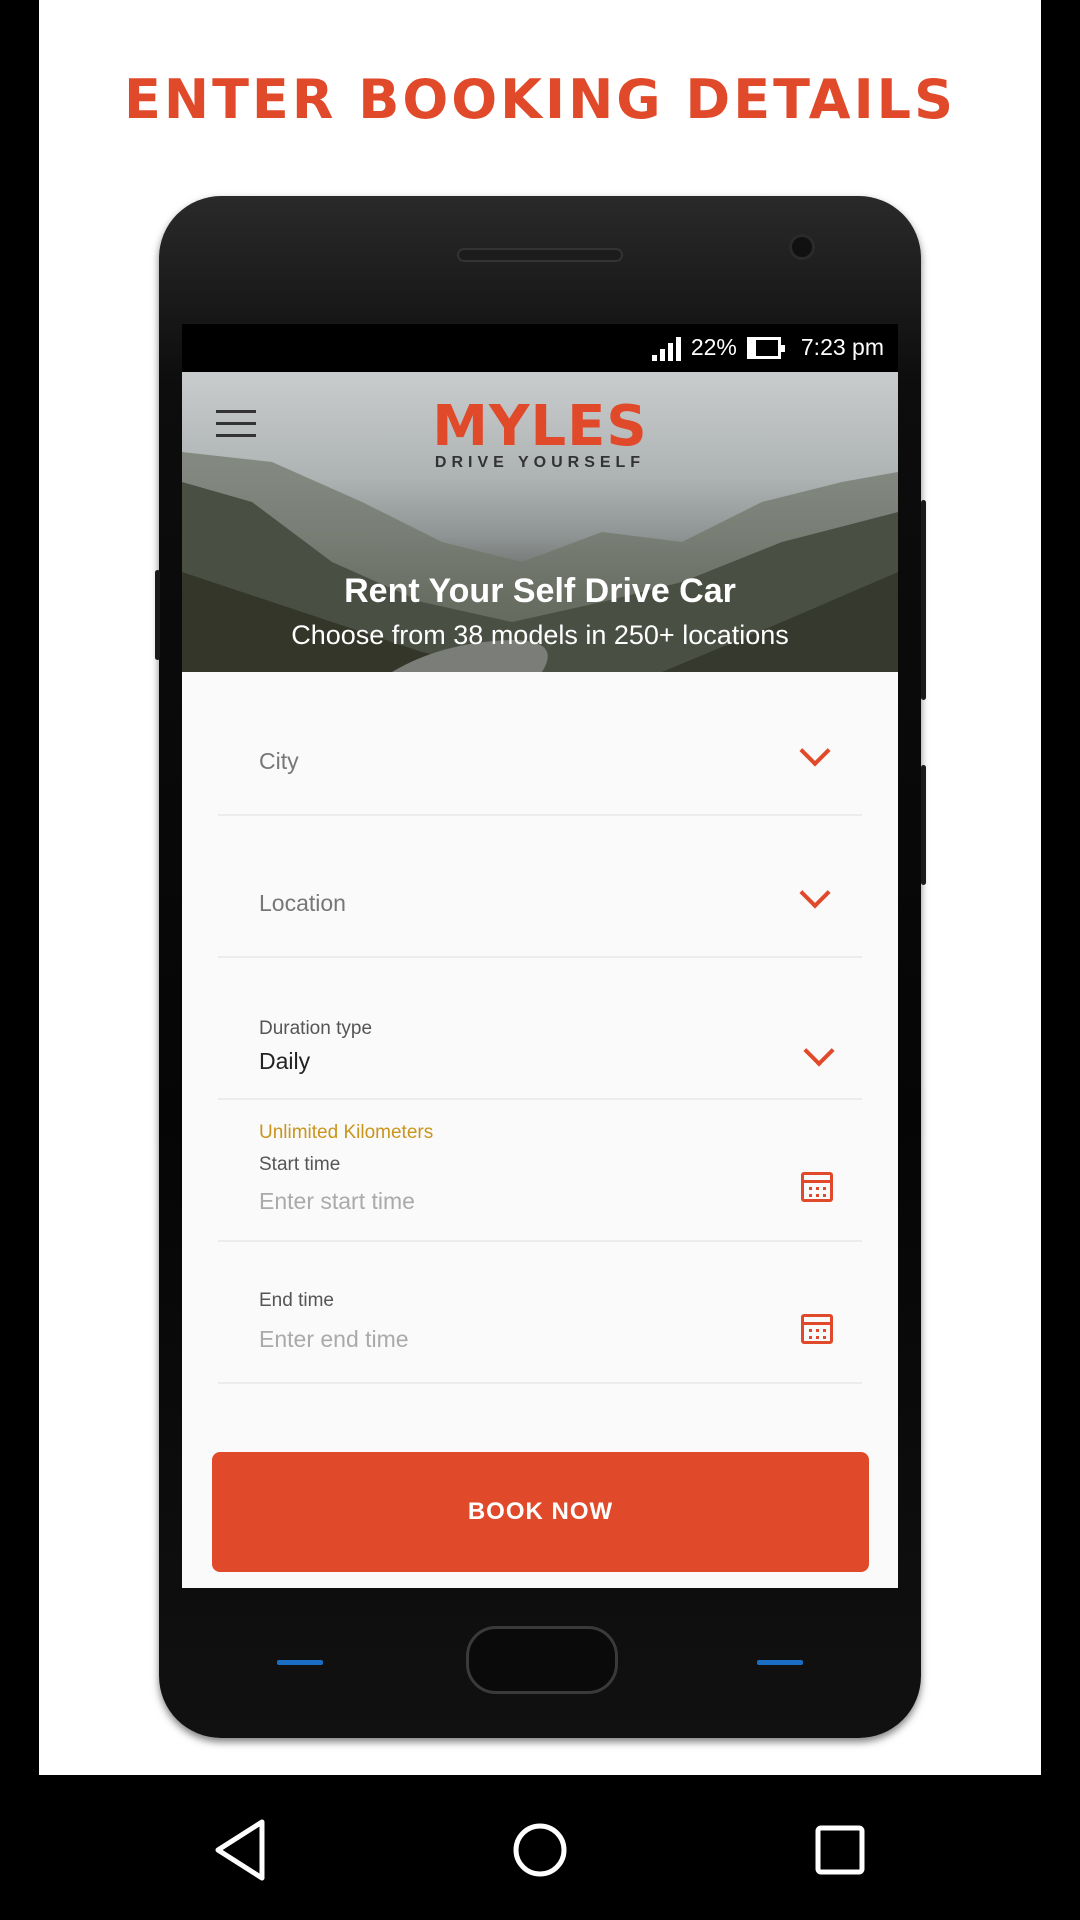 The image size is (1080, 1920). Describe the element at coordinates (540, 764) in the screenshot. I see `city-select: City` at that location.